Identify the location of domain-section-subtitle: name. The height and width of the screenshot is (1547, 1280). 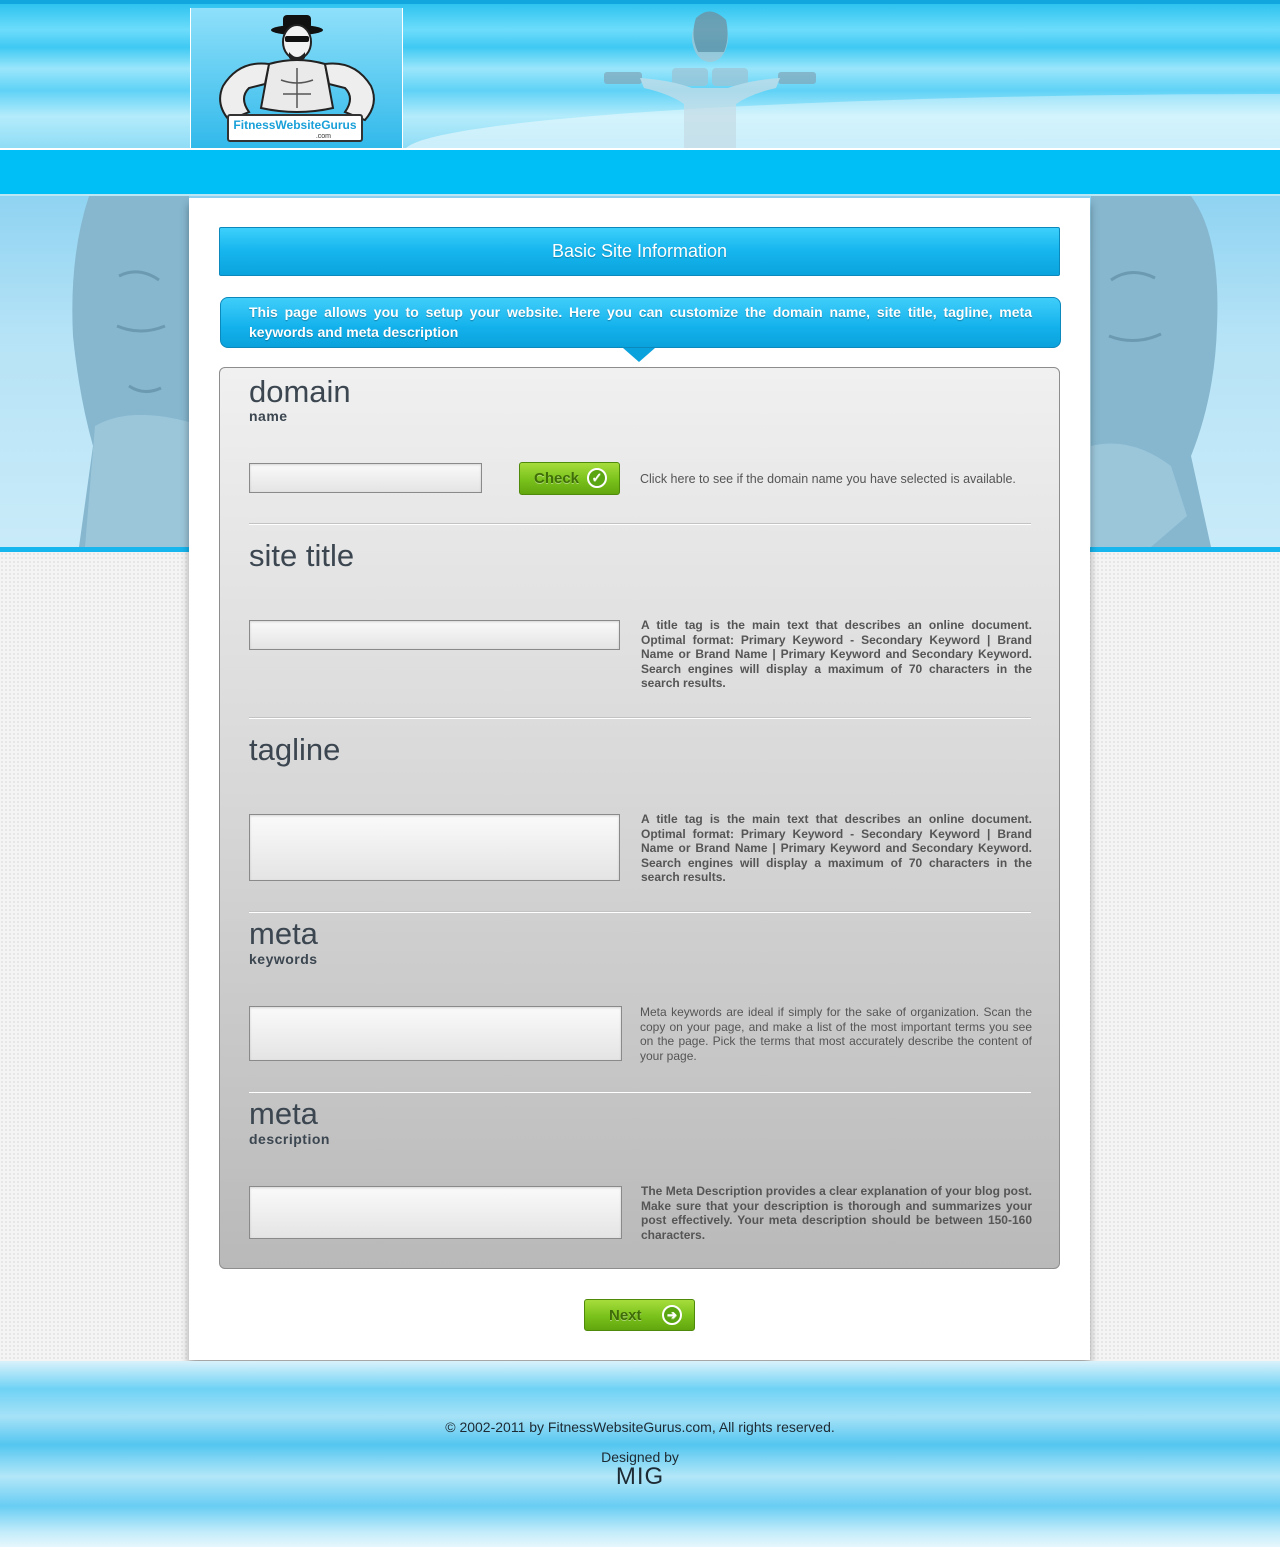
(268, 416).